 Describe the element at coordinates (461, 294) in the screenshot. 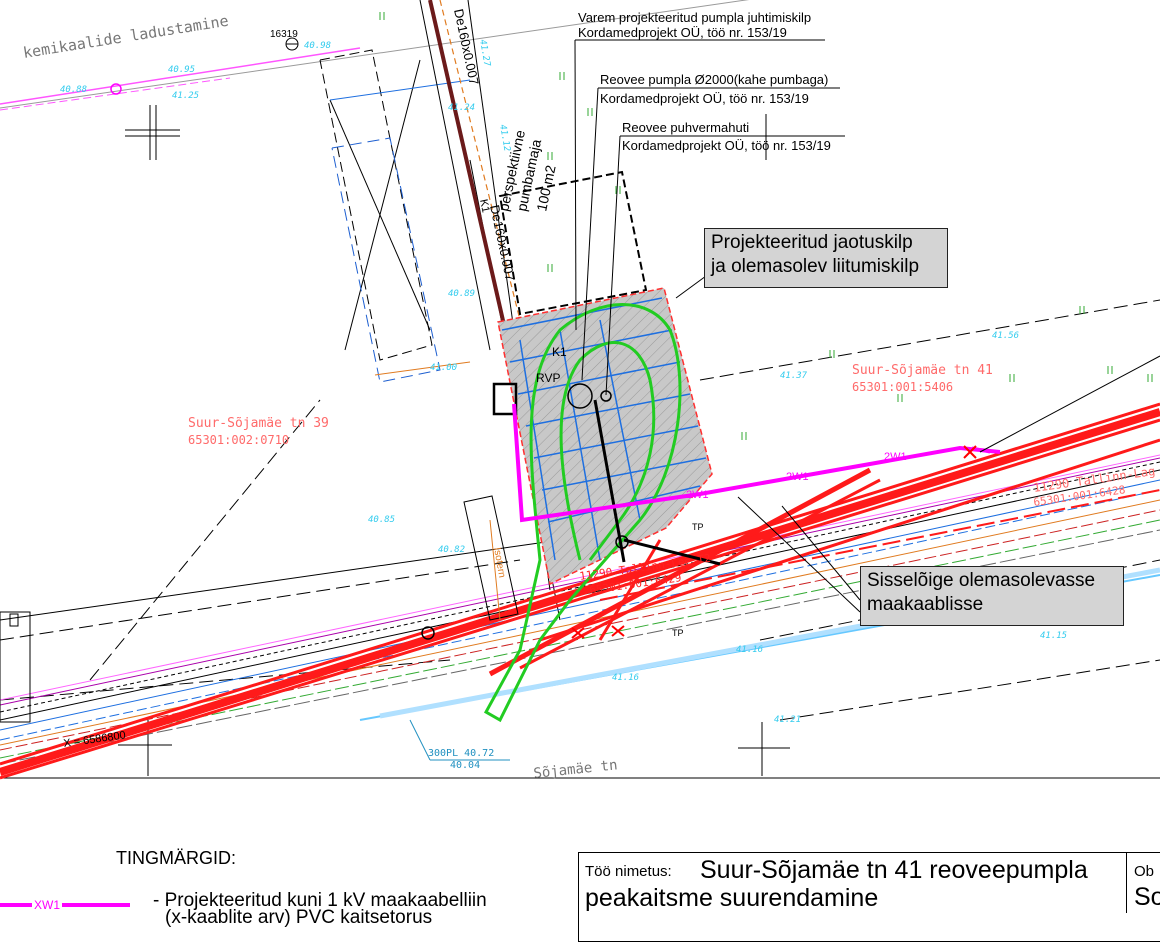

I see `elevation-label: 40.89` at that location.